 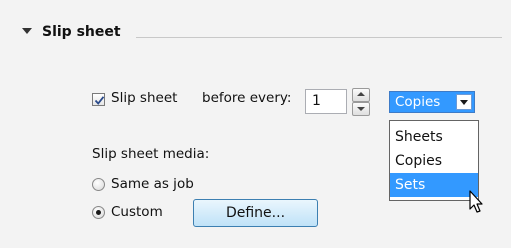 I want to click on spin-up-button, so click(x=361, y=95).